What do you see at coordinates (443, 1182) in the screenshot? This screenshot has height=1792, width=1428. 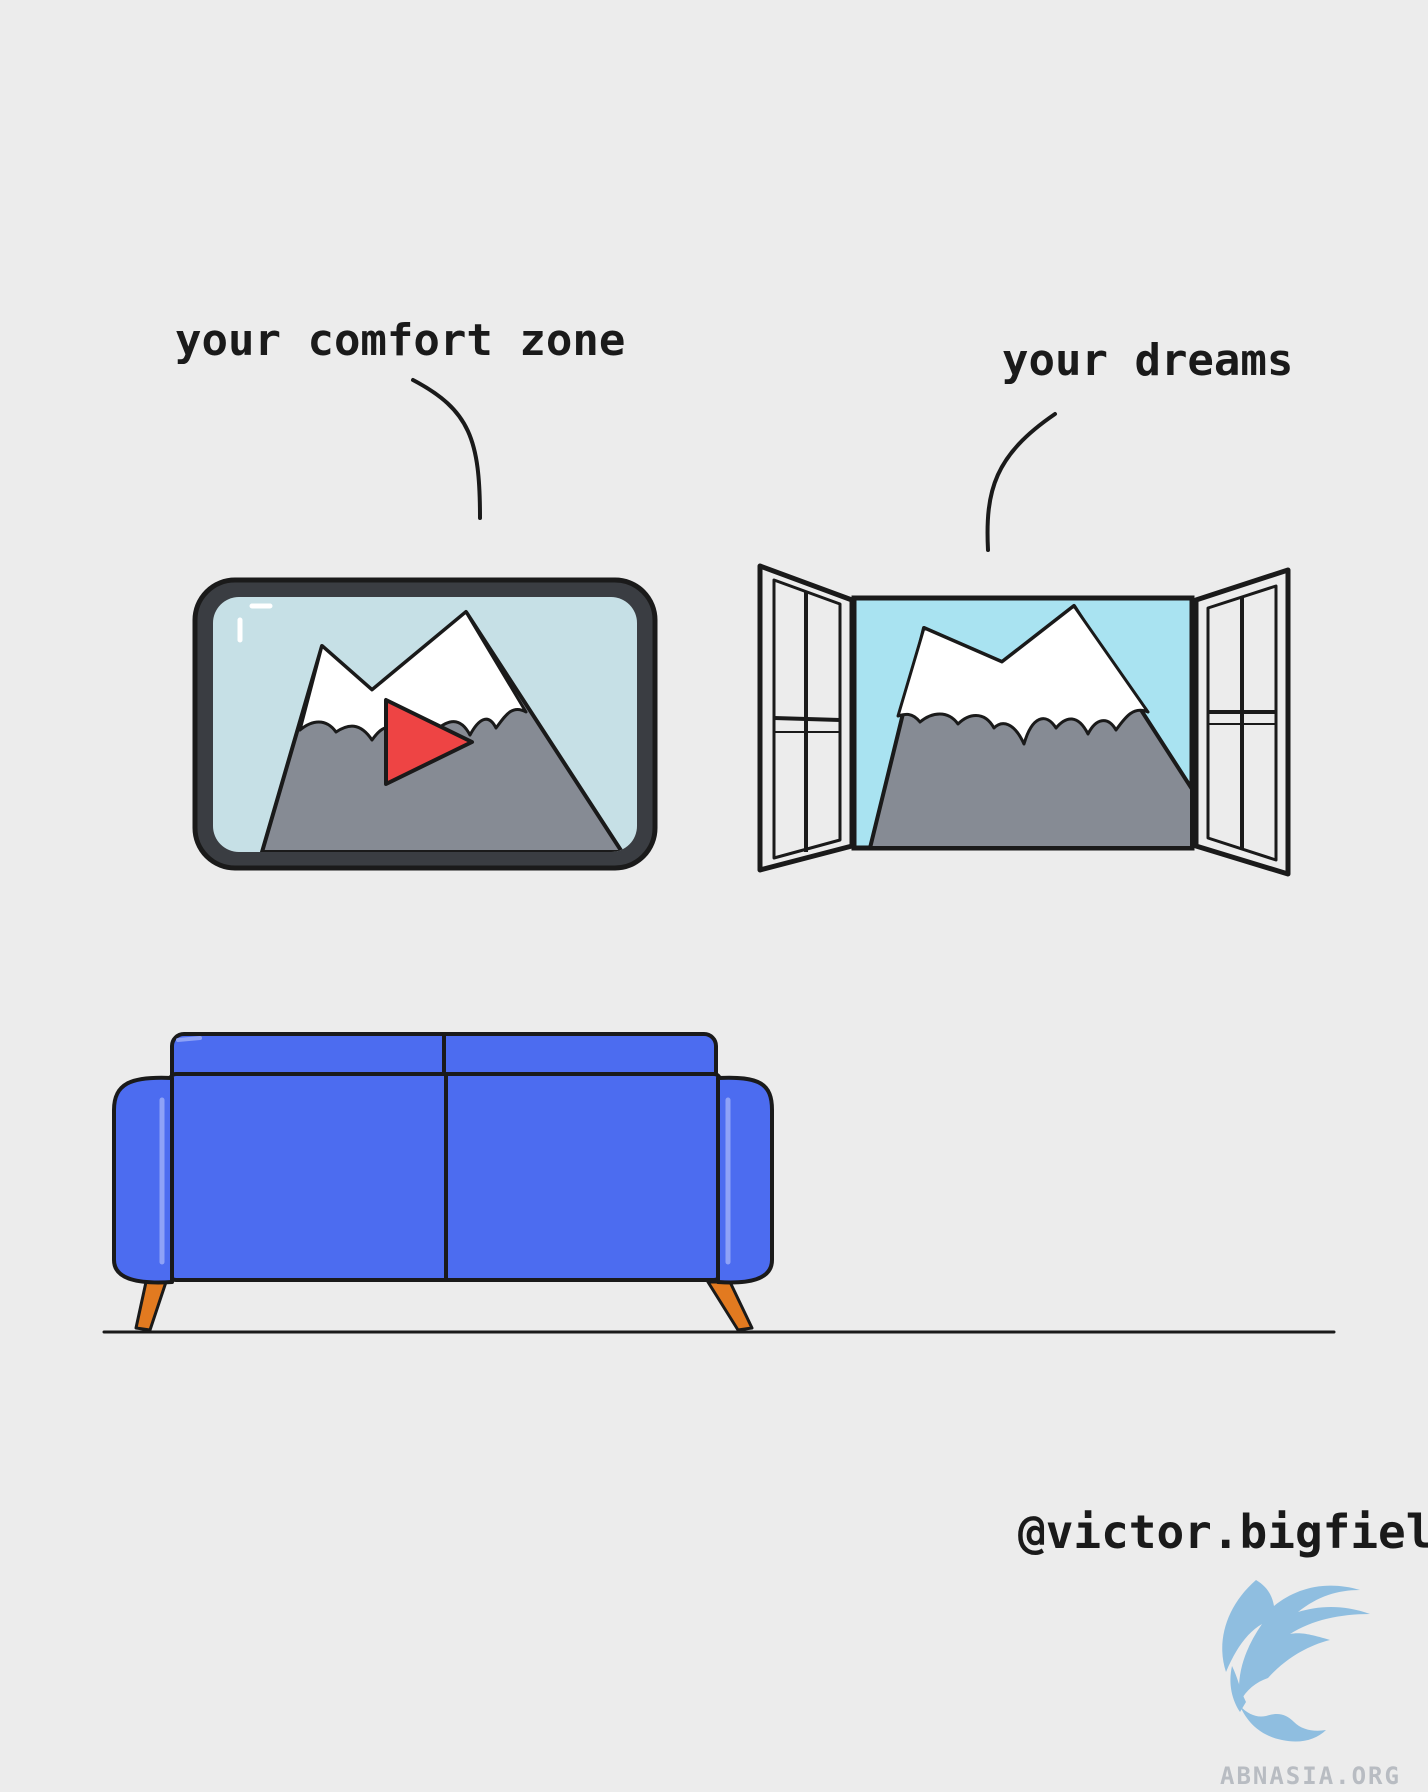 I see `sofa-icon` at bounding box center [443, 1182].